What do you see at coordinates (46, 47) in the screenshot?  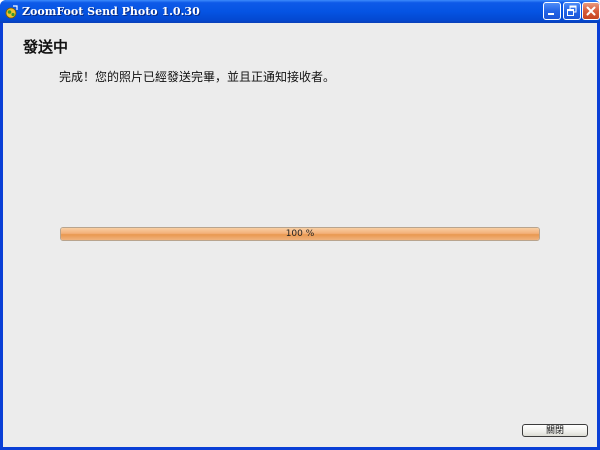 I see `page-title: 發送中` at bounding box center [46, 47].